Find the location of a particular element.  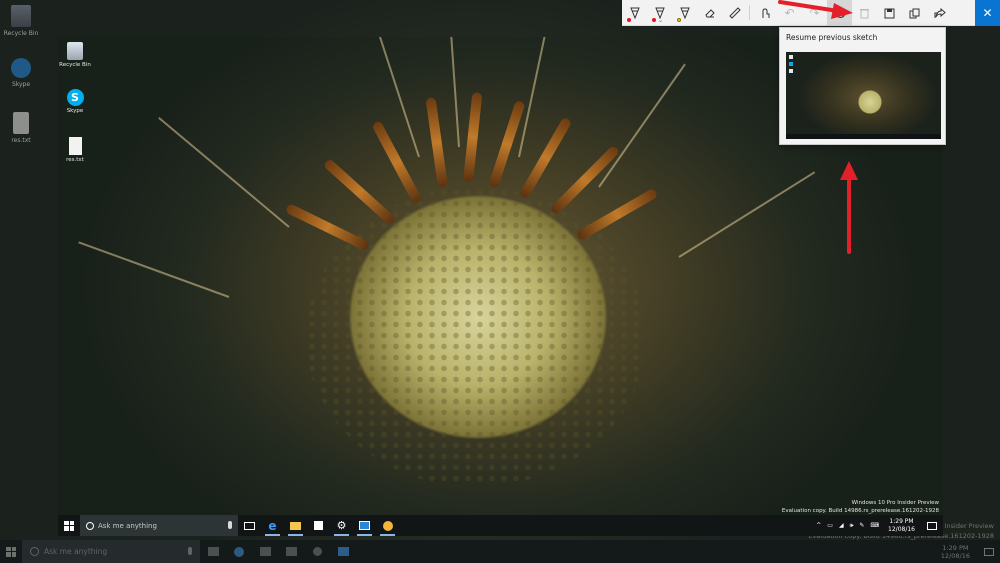

outer-start-button is located at coordinates (11, 551).